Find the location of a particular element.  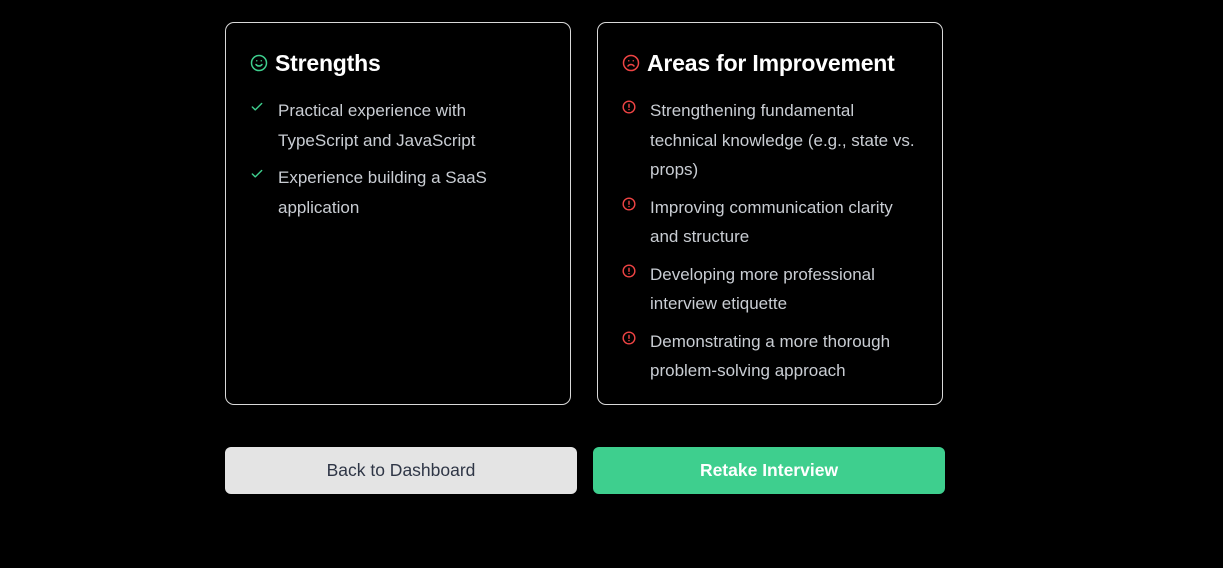

improvement-header: Areas for Improvement is located at coordinates (758, 63).